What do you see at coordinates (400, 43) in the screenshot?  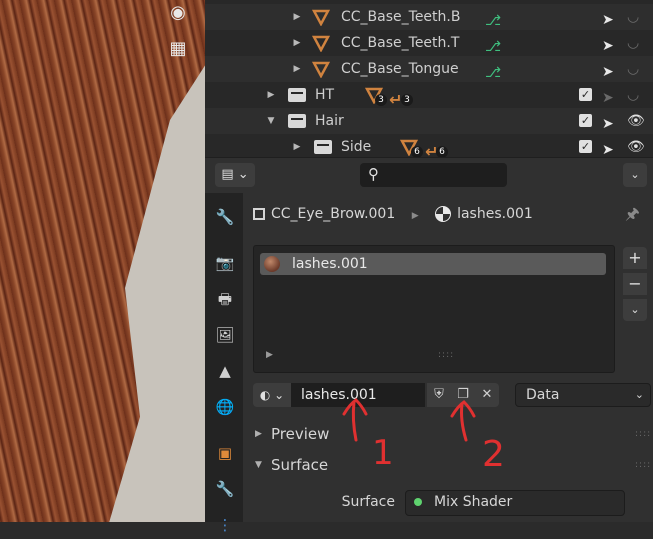 I see `outliner-item-label: CC_Base_Teeth.T` at bounding box center [400, 43].